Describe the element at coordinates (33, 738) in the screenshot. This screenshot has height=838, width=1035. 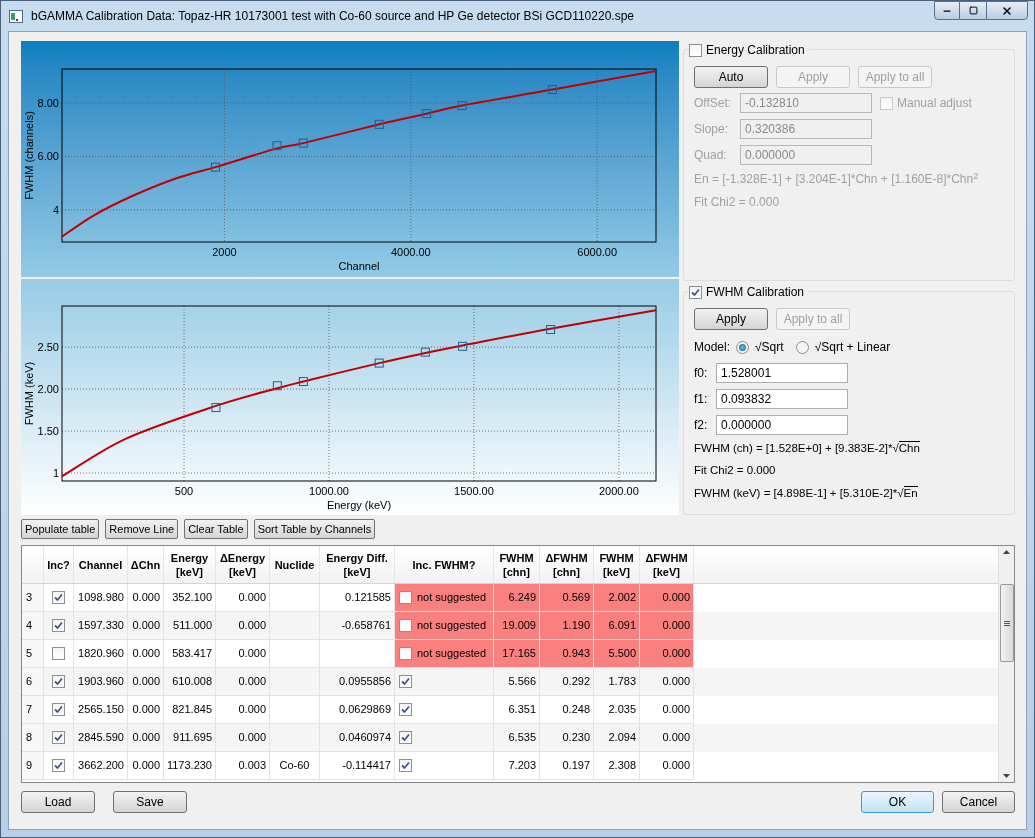
I see `row-header: 8` at that location.